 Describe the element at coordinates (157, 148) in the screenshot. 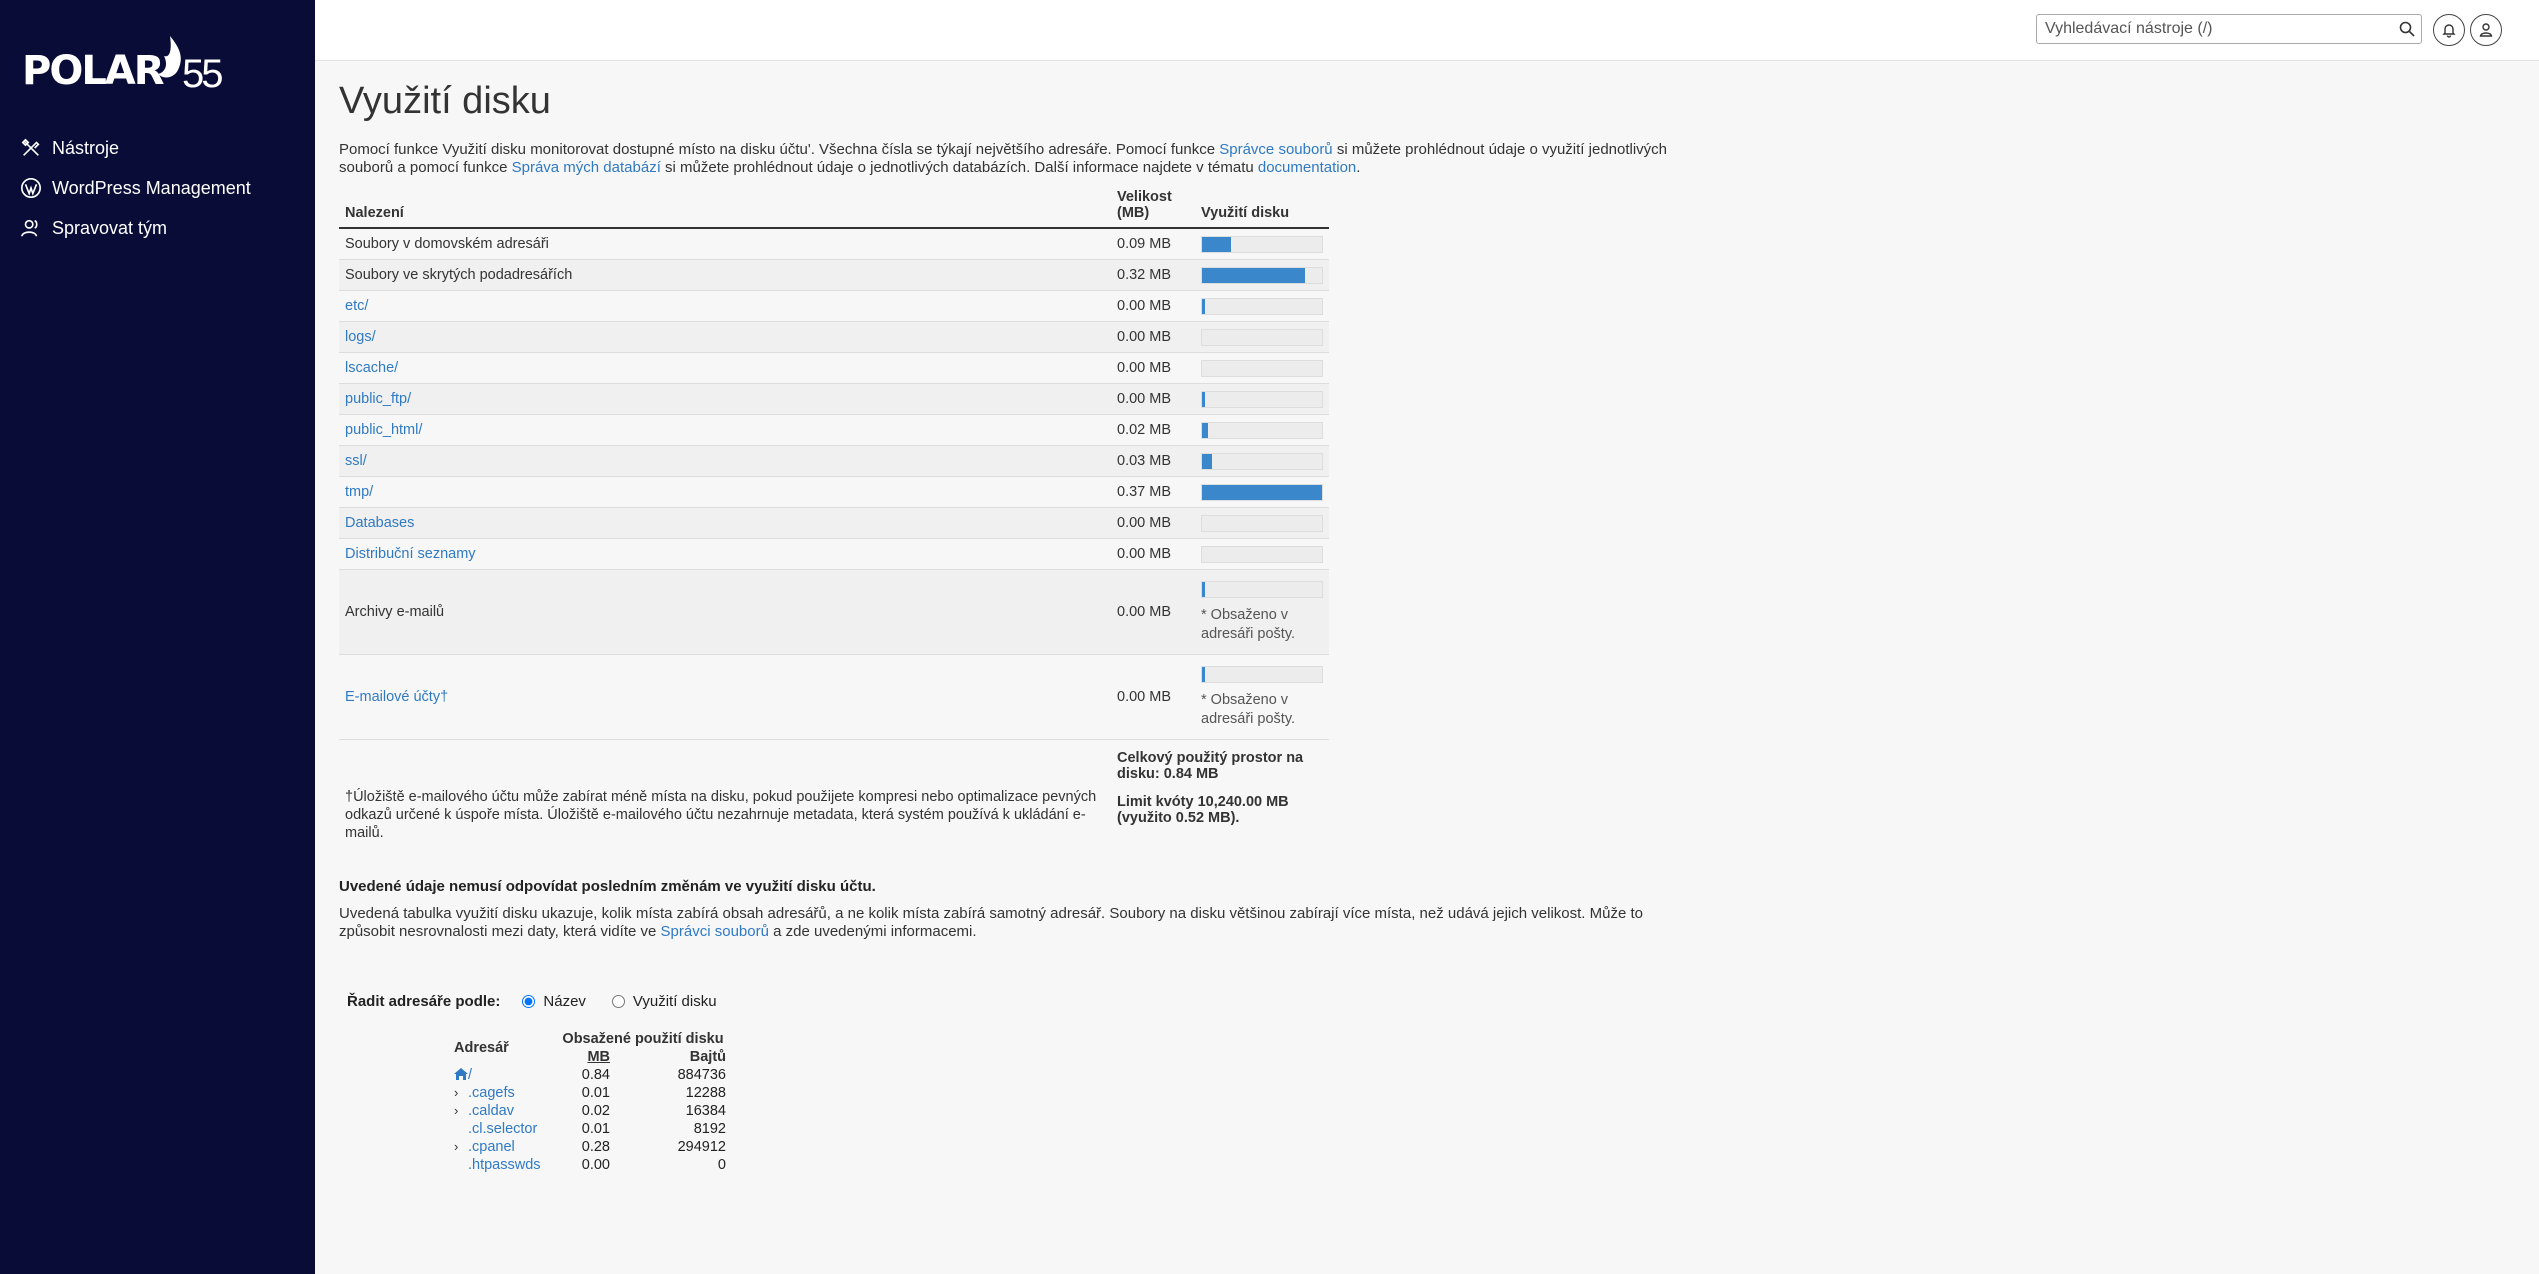

I see `sidebar-item-tools: Nástroje` at that location.